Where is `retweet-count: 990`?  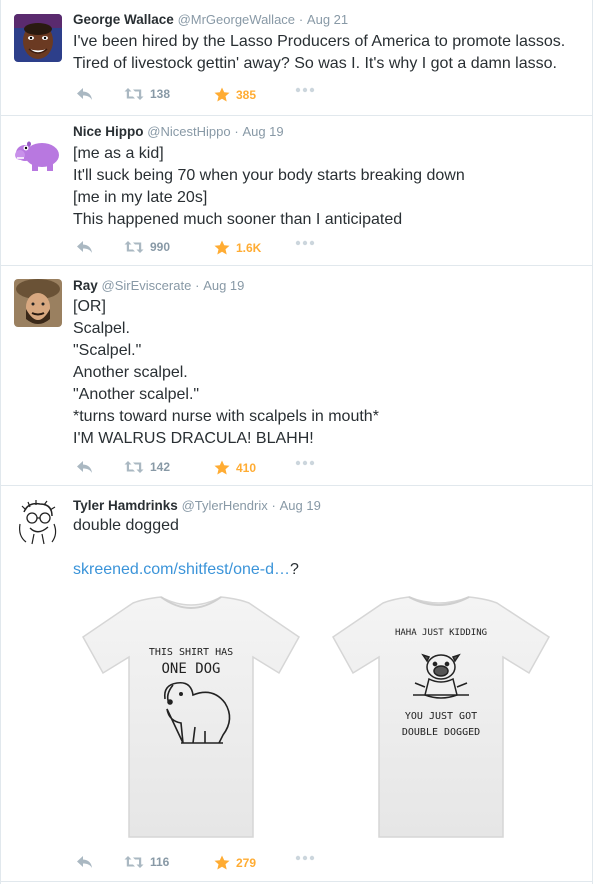
retweet-count: 990 is located at coordinates (160, 247).